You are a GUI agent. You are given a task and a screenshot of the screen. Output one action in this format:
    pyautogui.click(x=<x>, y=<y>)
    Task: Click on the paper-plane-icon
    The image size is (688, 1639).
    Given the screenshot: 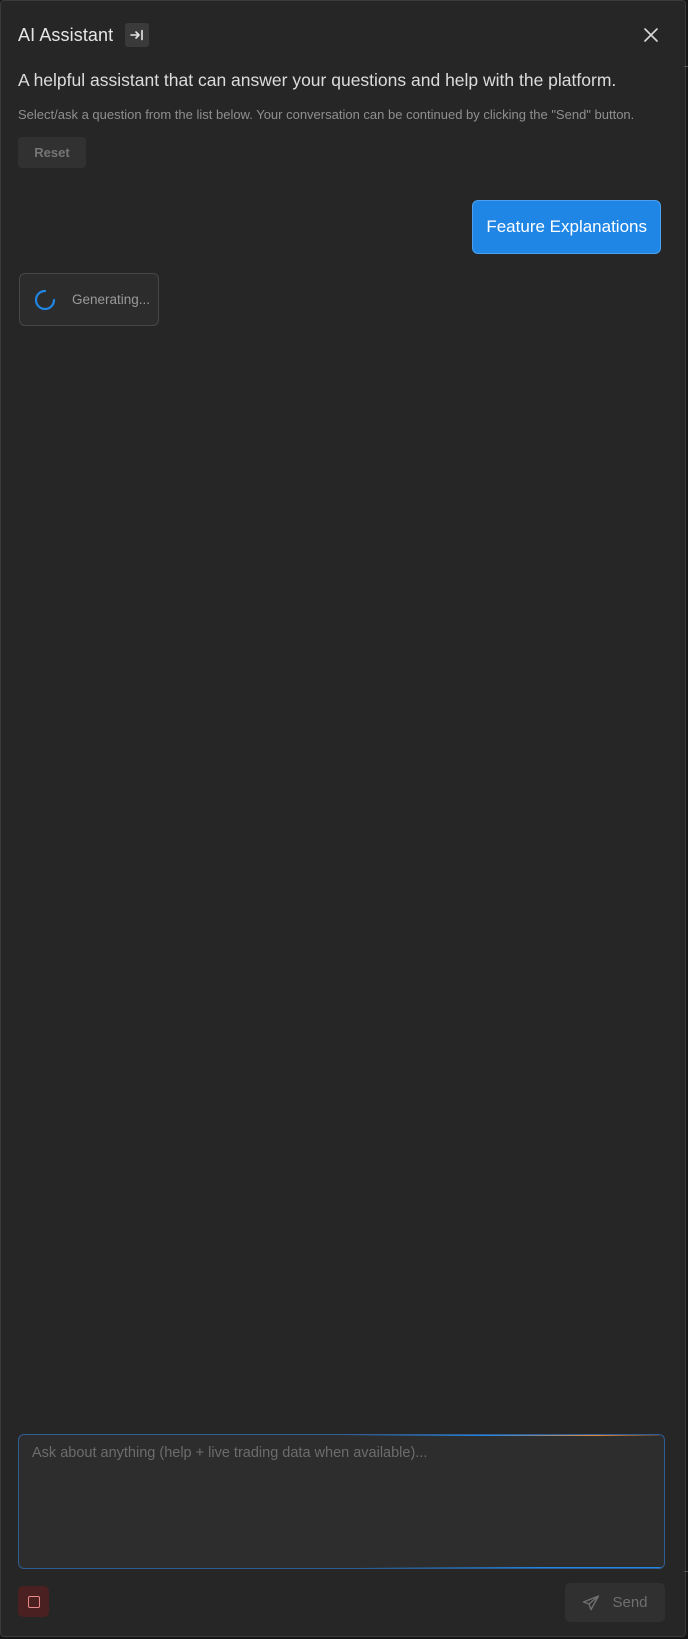 What is the action you would take?
    pyautogui.click(x=591, y=1602)
    